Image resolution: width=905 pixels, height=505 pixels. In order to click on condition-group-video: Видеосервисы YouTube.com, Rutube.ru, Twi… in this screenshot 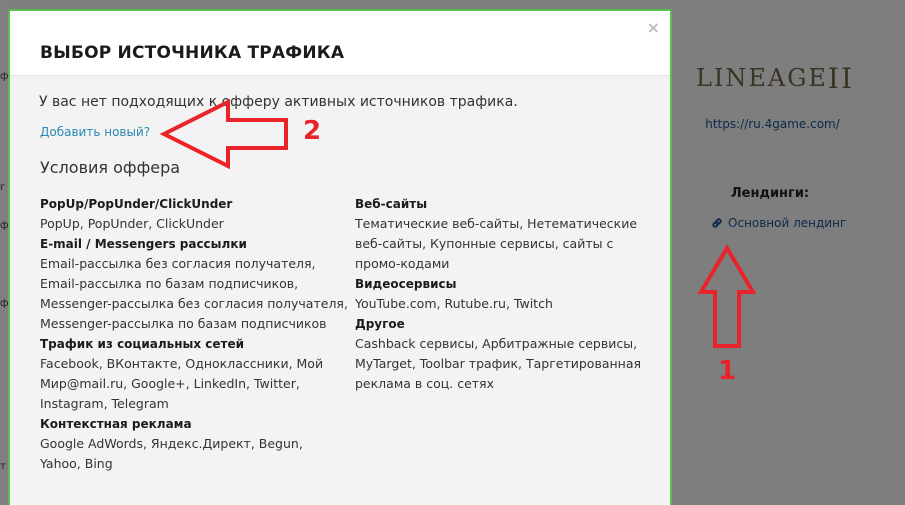, I will do `click(500, 294)`.